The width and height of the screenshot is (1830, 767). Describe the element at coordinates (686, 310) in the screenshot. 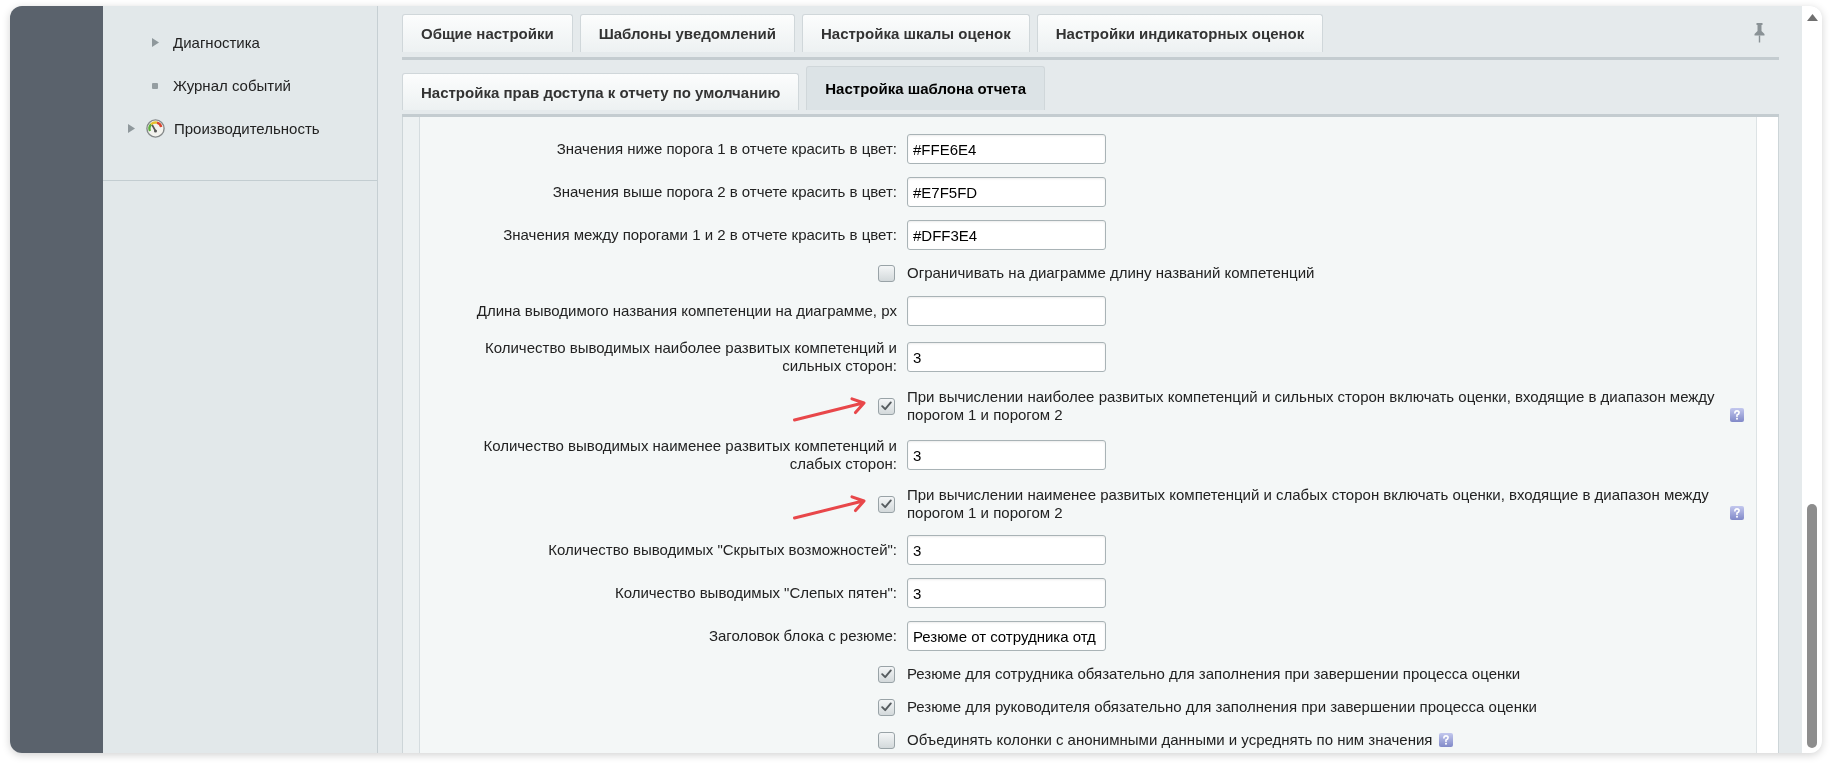

I see `field-label: Длина выводимого названия компетенции на диаграмме, px` at that location.